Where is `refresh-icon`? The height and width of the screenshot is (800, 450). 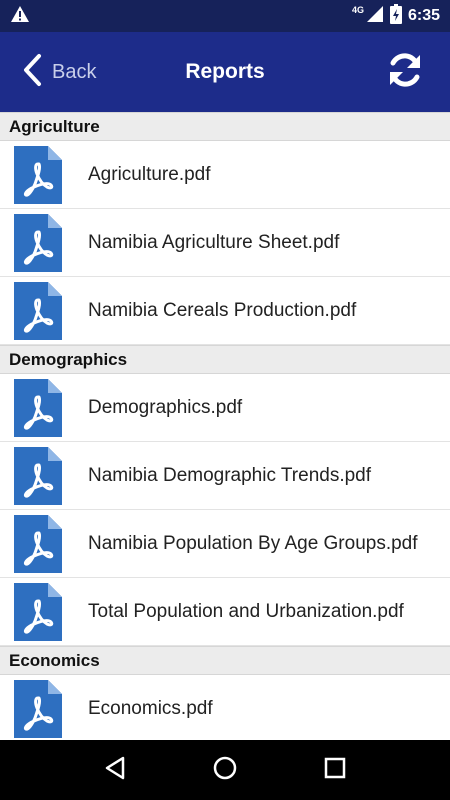 refresh-icon is located at coordinates (405, 72).